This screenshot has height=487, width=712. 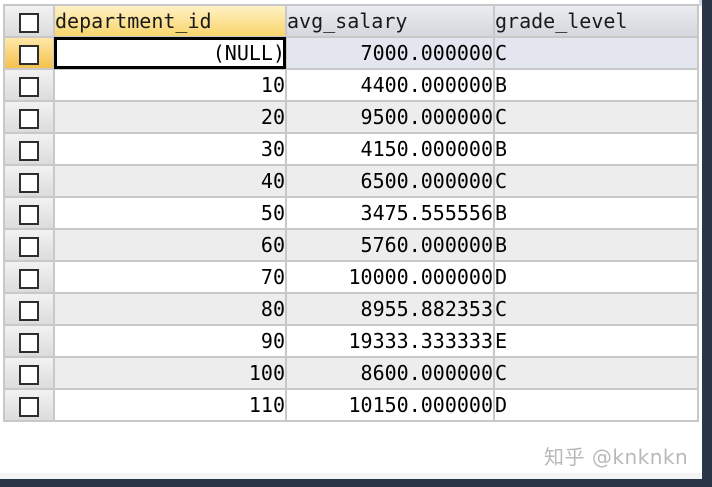 I want to click on cell-avg-salary: 4150.000000, so click(x=390, y=149).